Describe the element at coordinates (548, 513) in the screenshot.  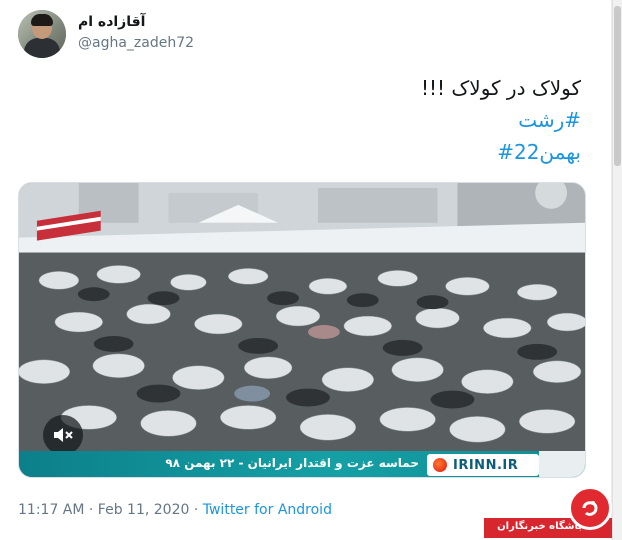
I see `watermark: باشگاه خبرنگاران` at that location.